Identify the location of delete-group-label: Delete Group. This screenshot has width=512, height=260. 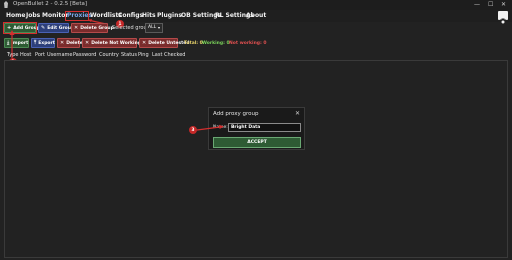
(97, 28).